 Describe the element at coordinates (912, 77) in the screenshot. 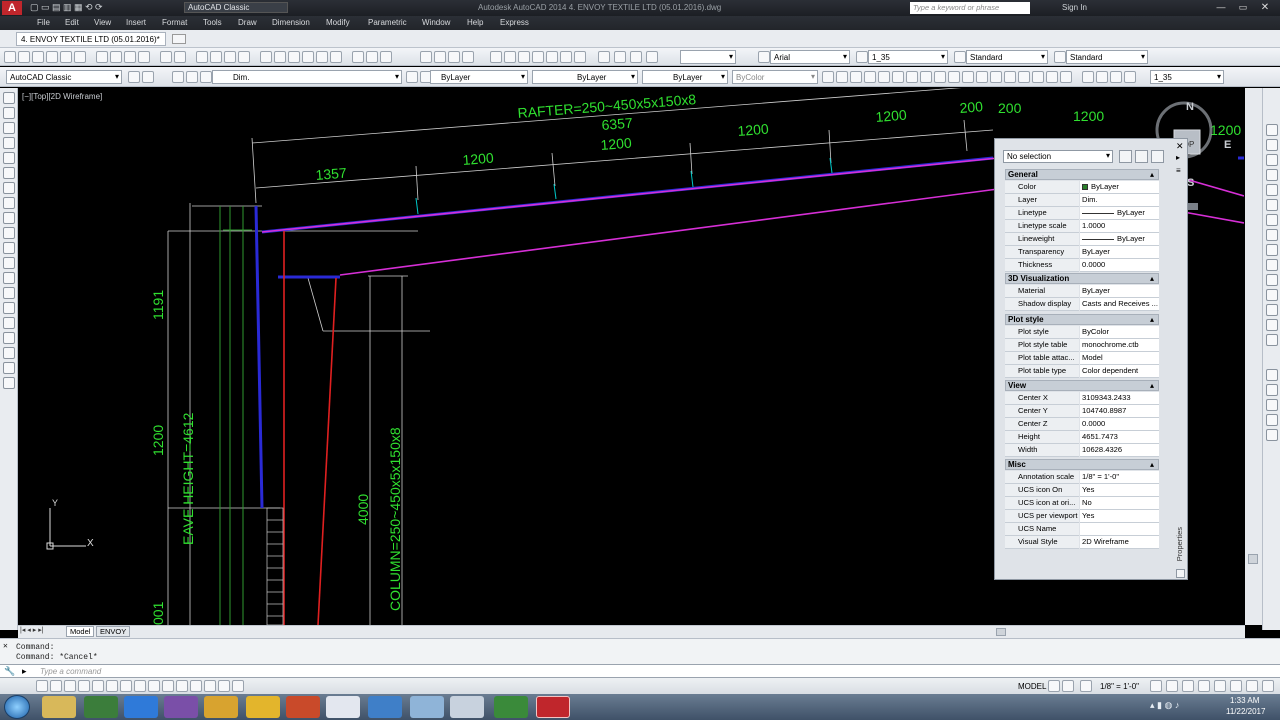

I see `ellipse-icon` at that location.